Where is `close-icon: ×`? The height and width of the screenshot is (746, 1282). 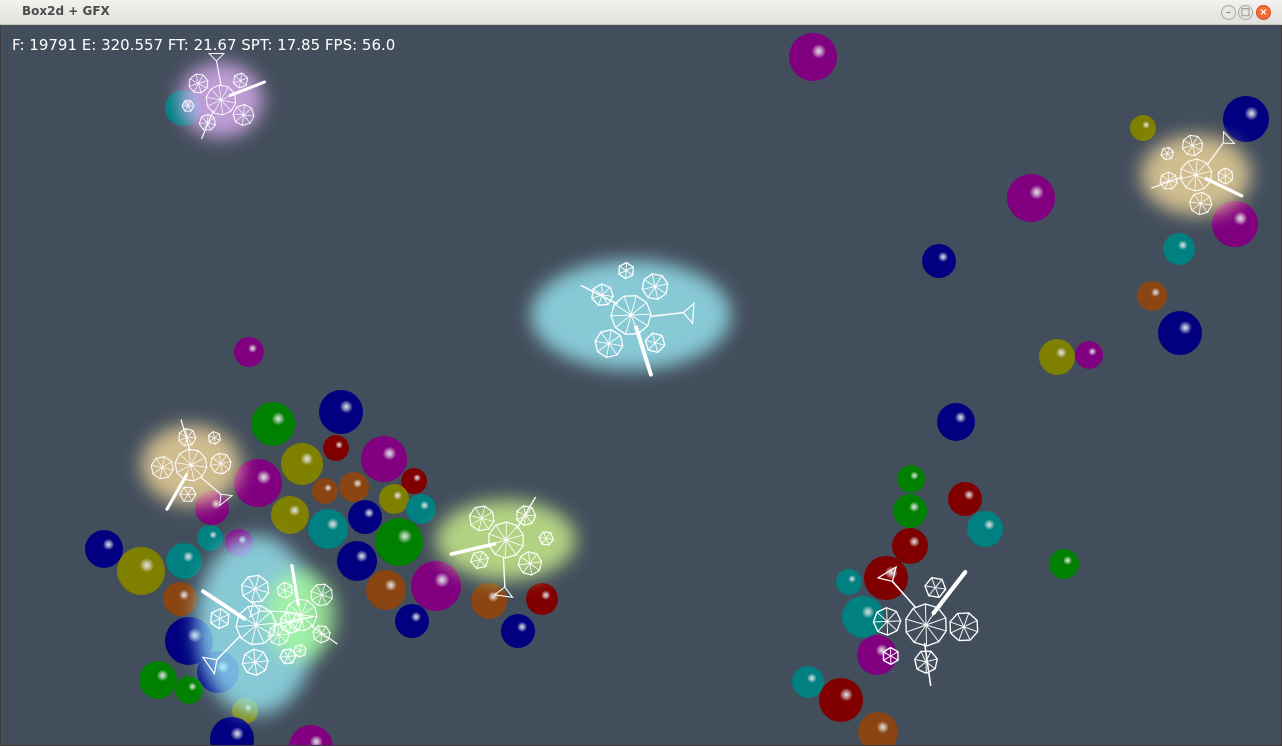 close-icon: × is located at coordinates (1263, 12).